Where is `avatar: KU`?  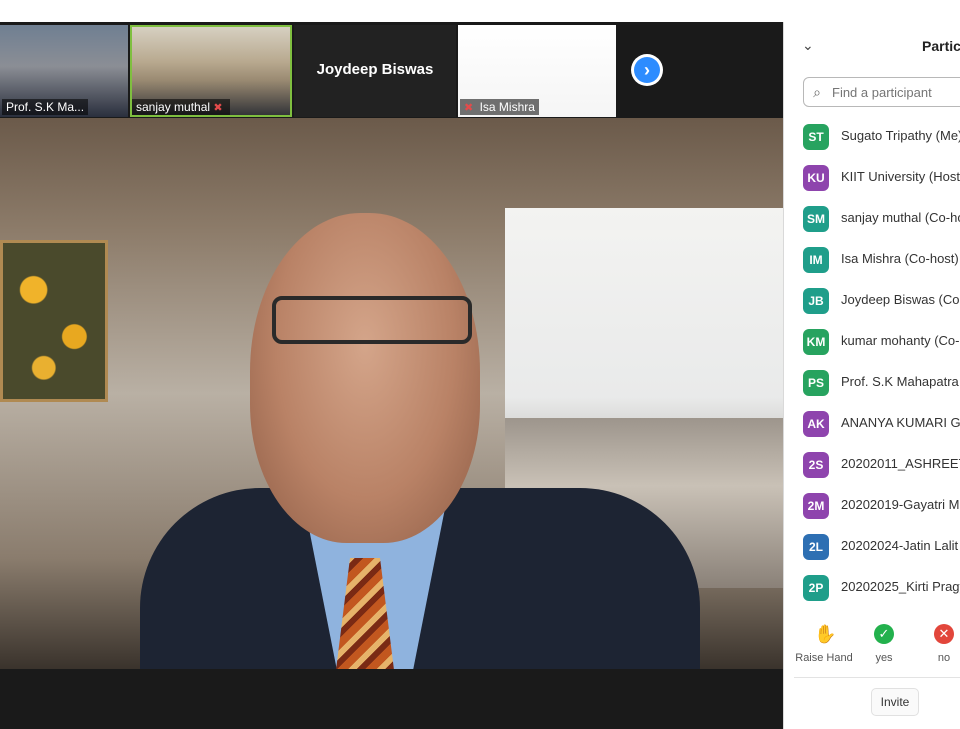
avatar: KU is located at coordinates (816, 178).